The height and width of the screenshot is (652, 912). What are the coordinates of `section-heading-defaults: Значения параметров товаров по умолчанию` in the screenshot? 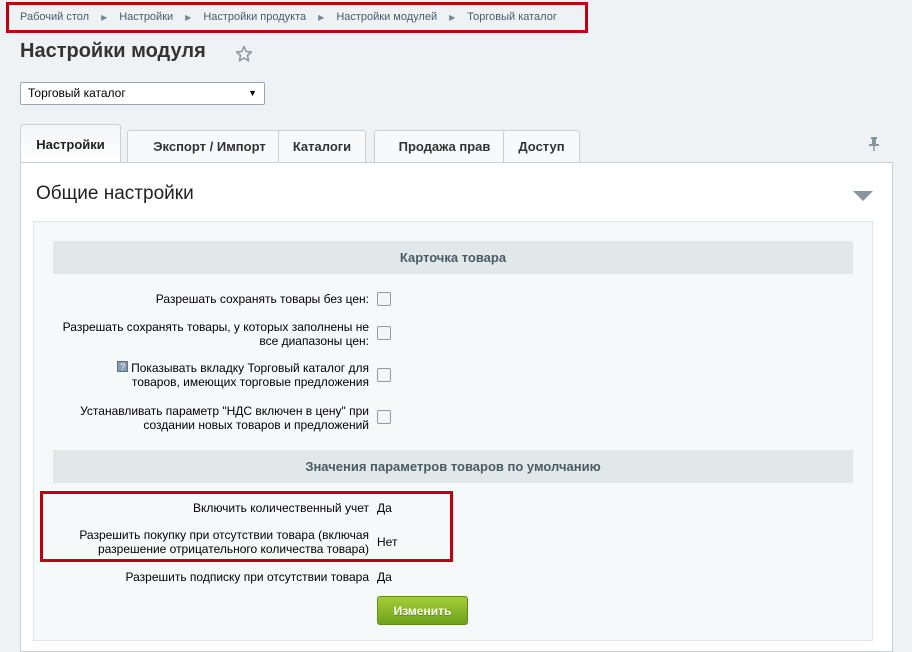 It's located at (453, 466).